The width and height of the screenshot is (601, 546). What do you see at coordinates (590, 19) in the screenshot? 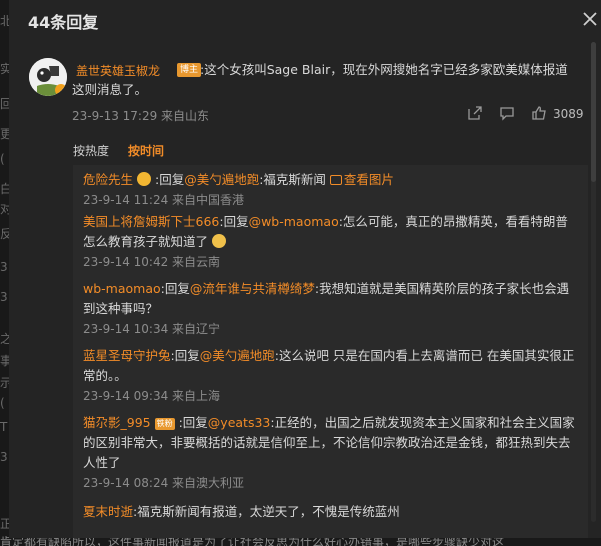
I see `close-icon` at bounding box center [590, 19].